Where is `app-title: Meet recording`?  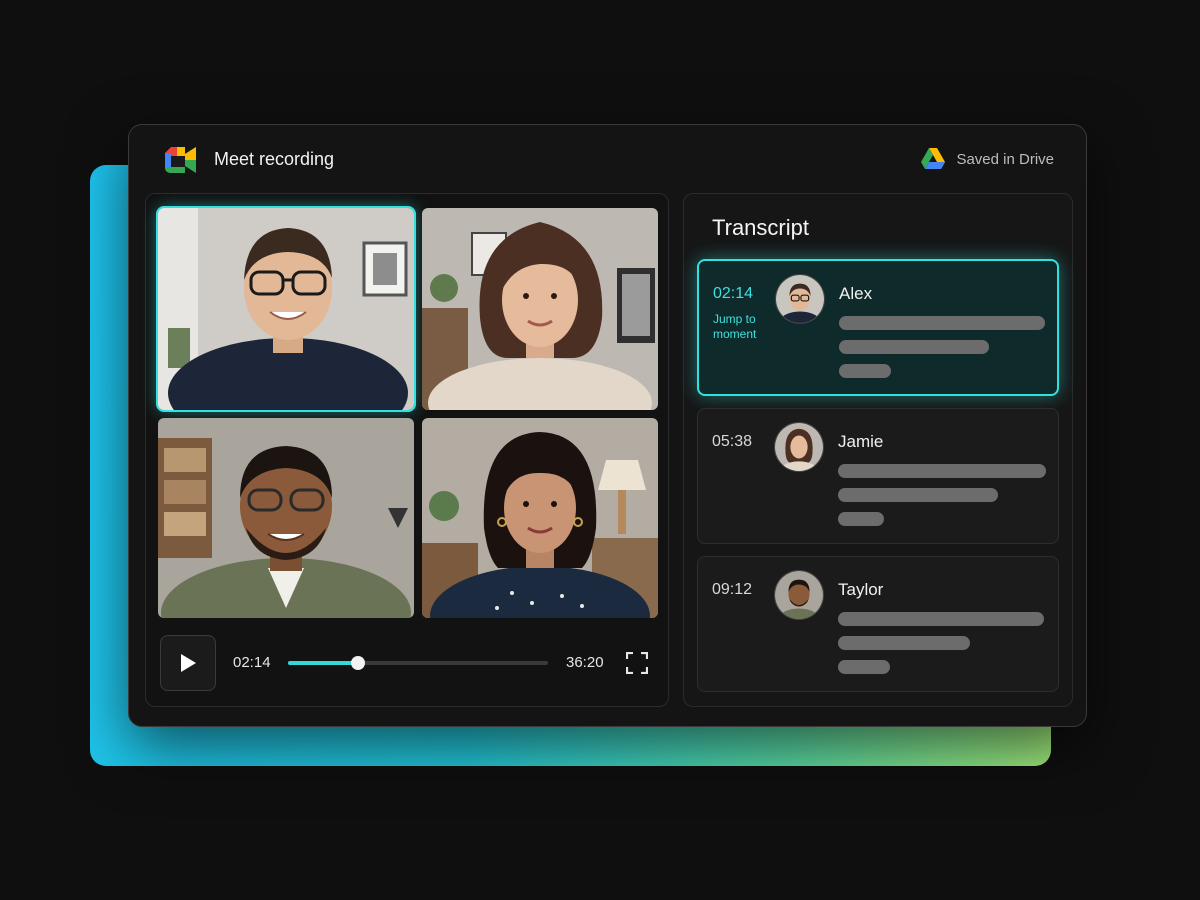 app-title: Meet recording is located at coordinates (274, 159).